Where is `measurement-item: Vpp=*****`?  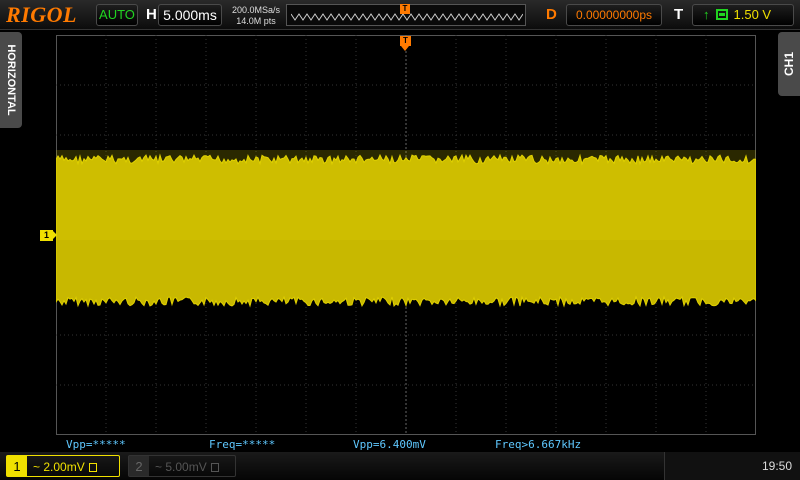 measurement-item: Vpp=***** is located at coordinates (96, 444).